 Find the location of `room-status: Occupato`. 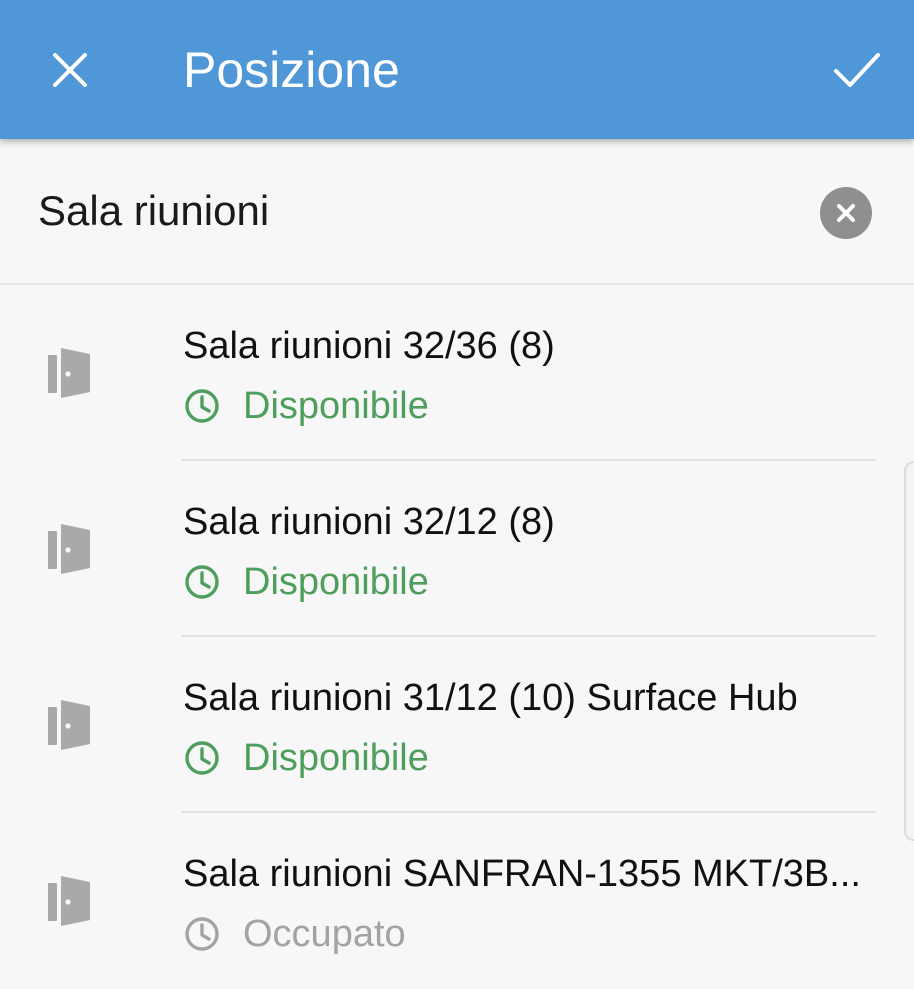

room-status: Occupato is located at coordinates (294, 934).